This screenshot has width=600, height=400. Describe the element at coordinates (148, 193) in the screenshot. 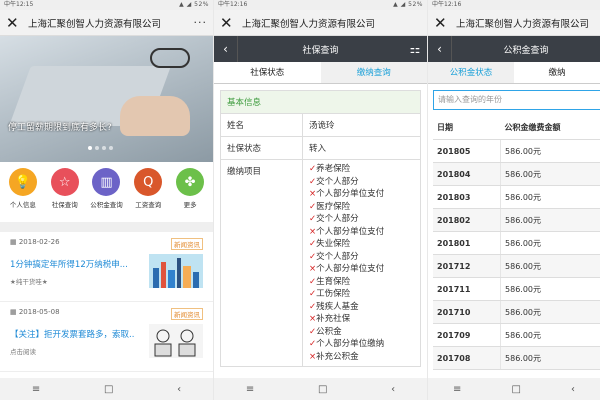

I see `service-item: Q 工资查询` at that location.